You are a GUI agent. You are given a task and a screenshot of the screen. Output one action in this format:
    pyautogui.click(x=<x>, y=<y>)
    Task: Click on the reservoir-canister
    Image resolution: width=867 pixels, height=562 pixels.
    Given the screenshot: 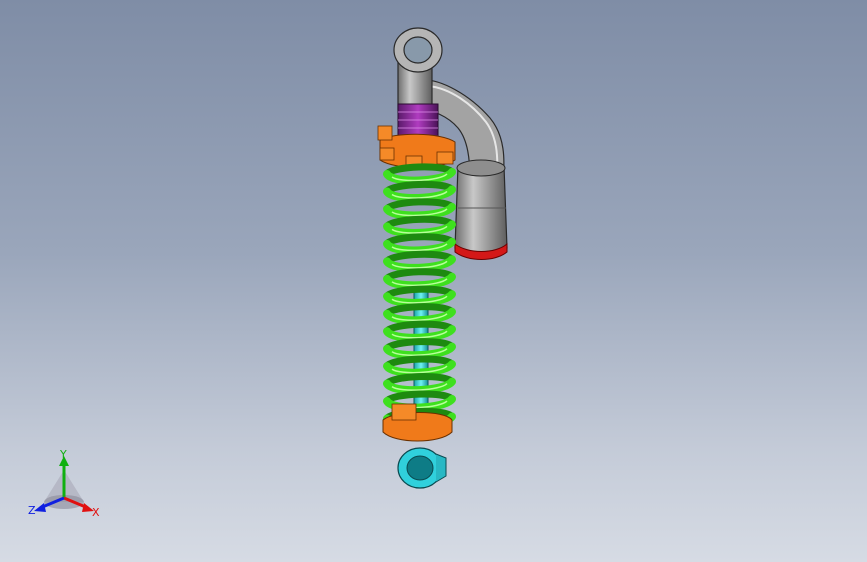 What is the action you would take?
    pyautogui.click(x=481, y=207)
    